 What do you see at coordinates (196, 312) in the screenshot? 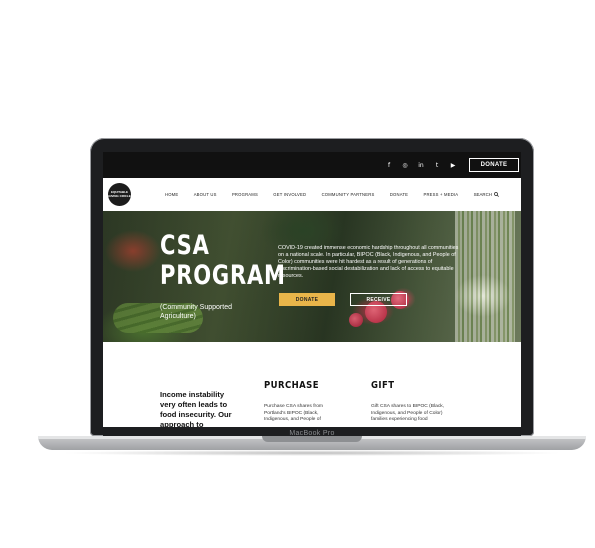
I see `hero-subtitle: (Community Supported Agriculture)` at bounding box center [196, 312].